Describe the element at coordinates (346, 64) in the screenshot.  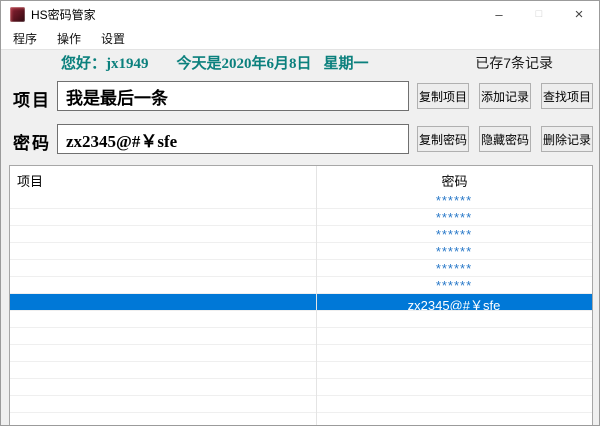
I see `greeting-weekday: 星期一` at that location.